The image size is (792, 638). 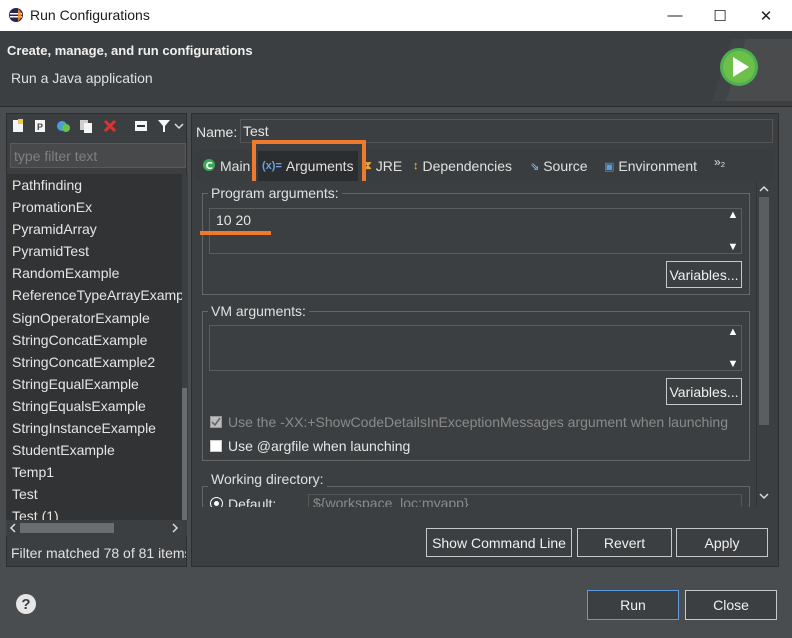 I want to click on argfile-label: Use @argfile when launching, so click(x=319, y=446).